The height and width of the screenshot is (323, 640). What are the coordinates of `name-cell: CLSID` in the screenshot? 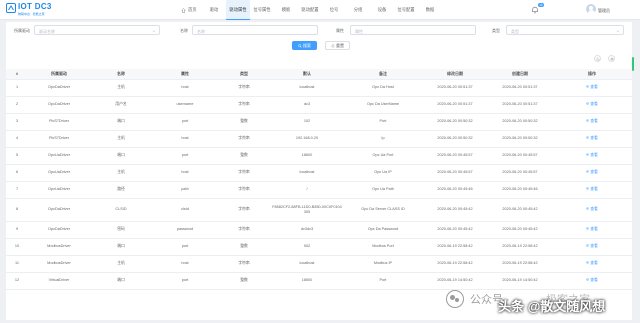 It's located at (121, 210).